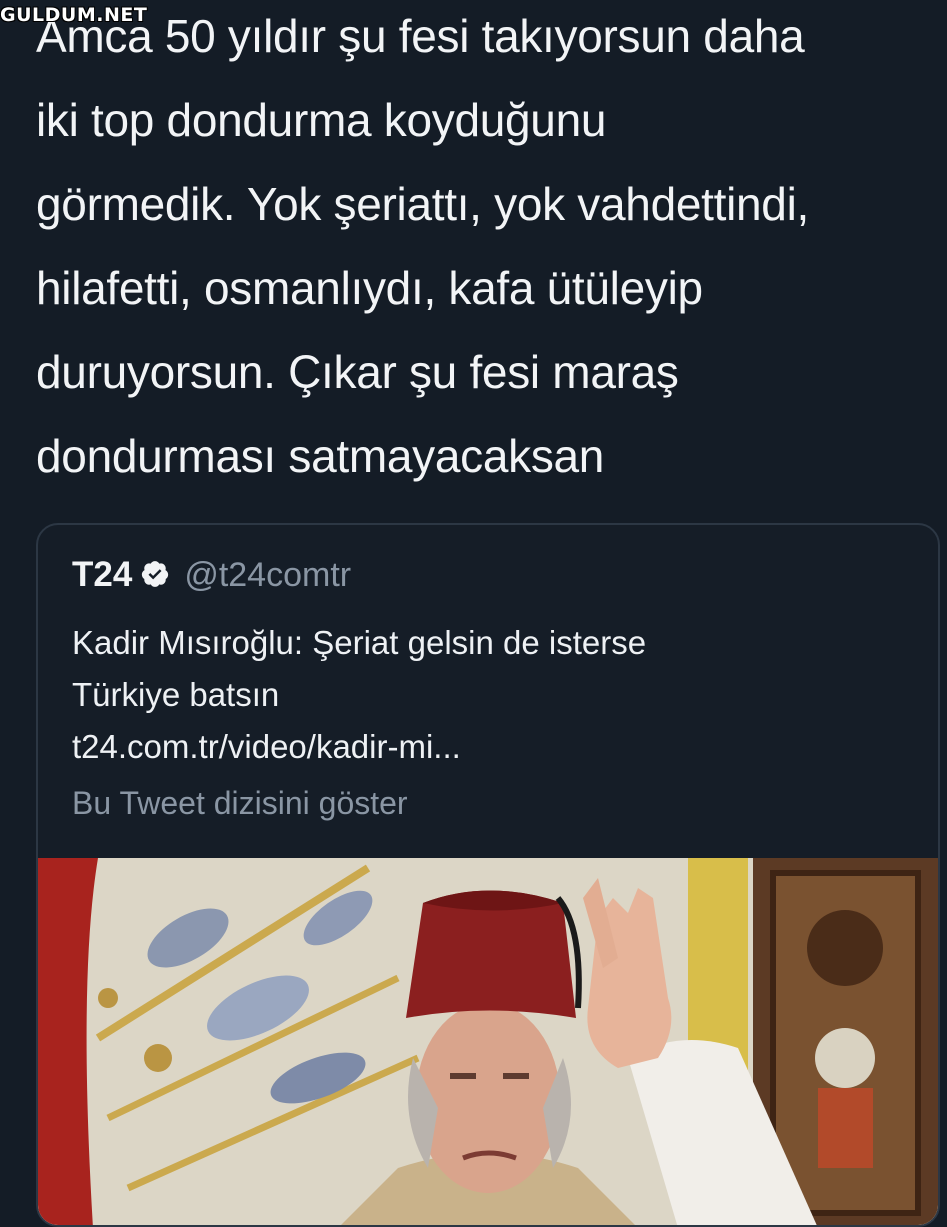 The image size is (947, 1227). I want to click on quoted-account-handle: @t24comtr, so click(267, 575).